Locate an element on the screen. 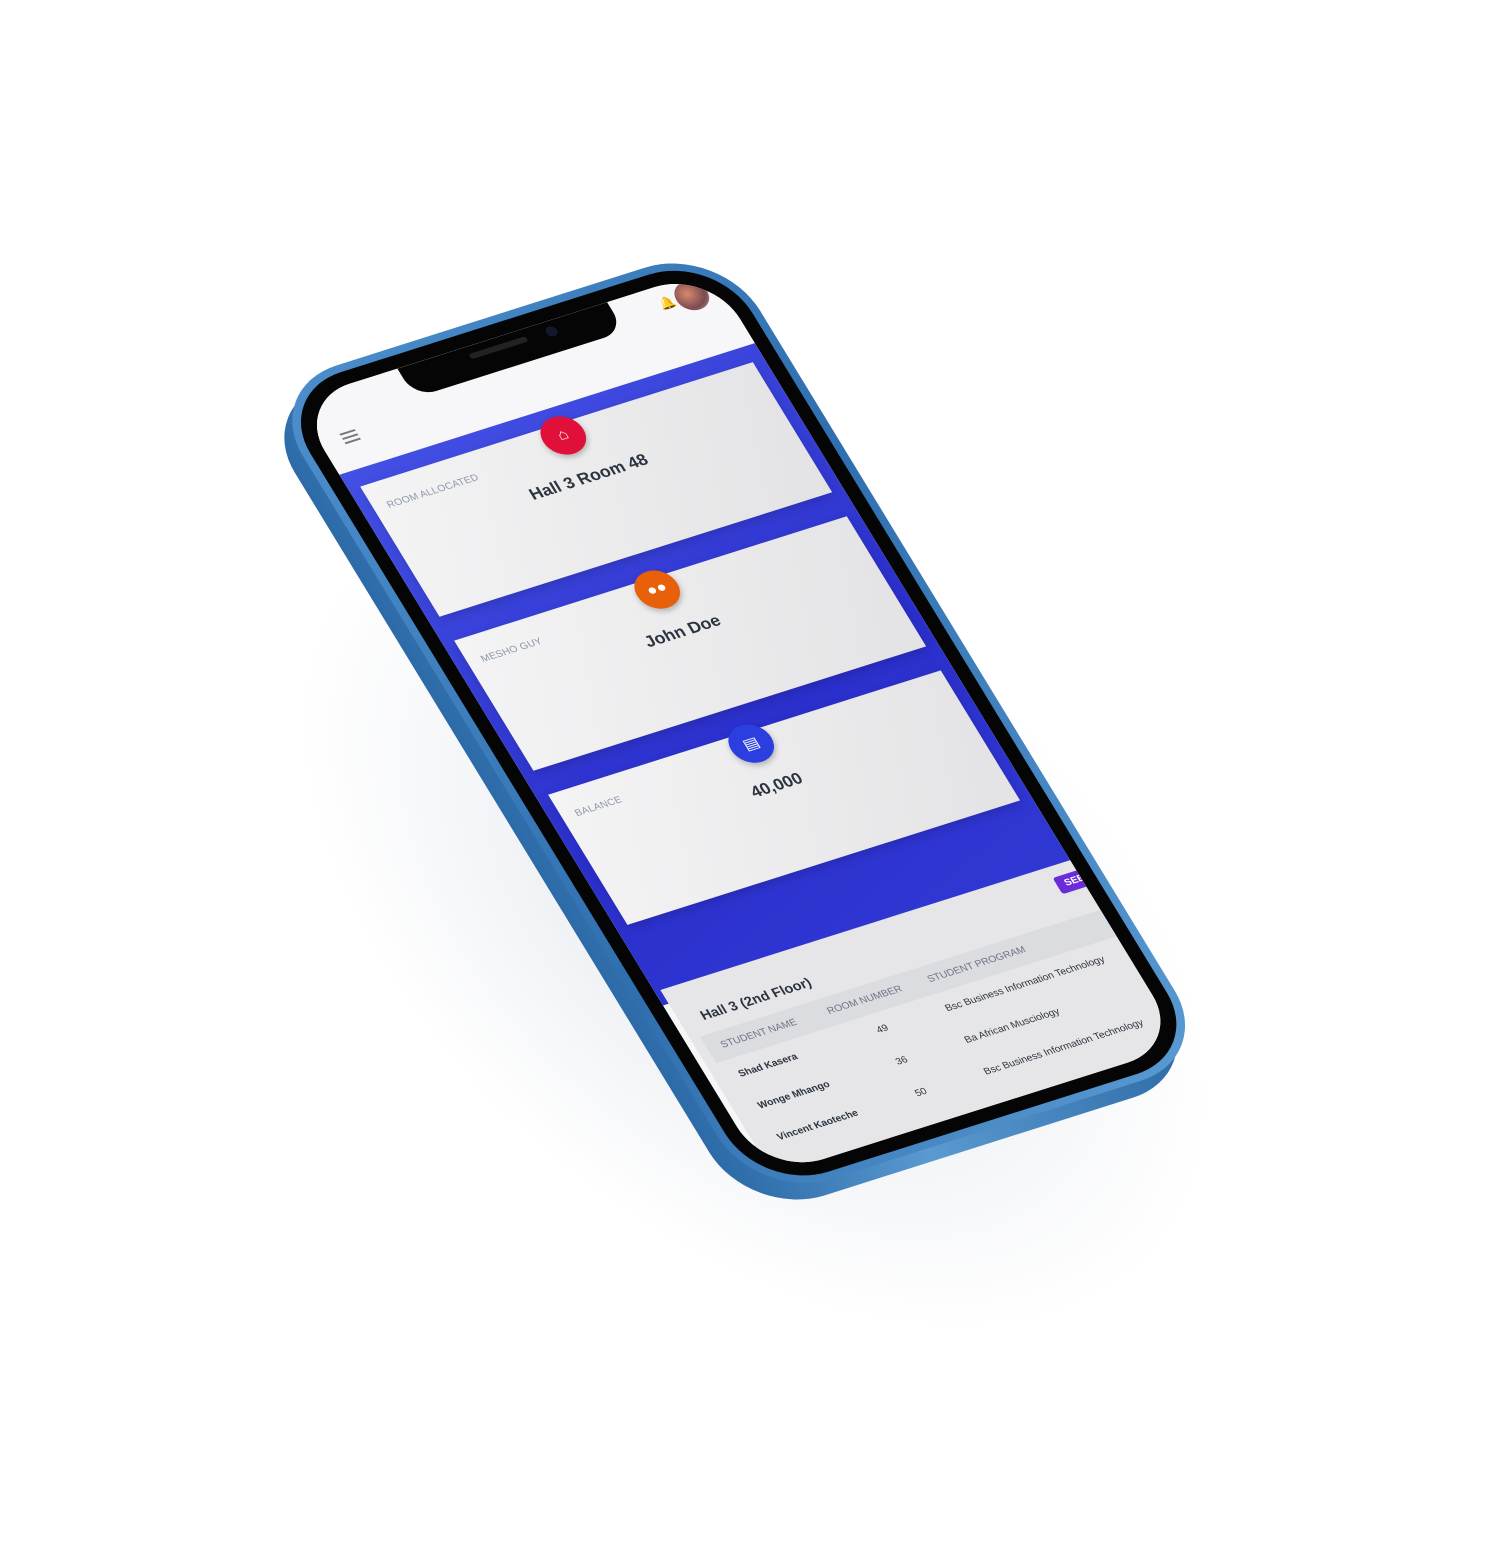  card-label: BALANCE is located at coordinates (598, 806).